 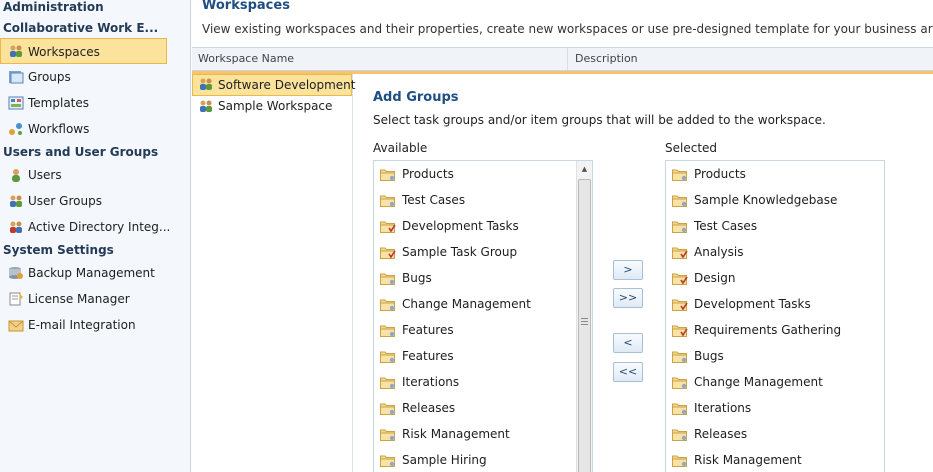 What do you see at coordinates (483, 174) in the screenshot?
I see `available-group-list-item: Products` at bounding box center [483, 174].